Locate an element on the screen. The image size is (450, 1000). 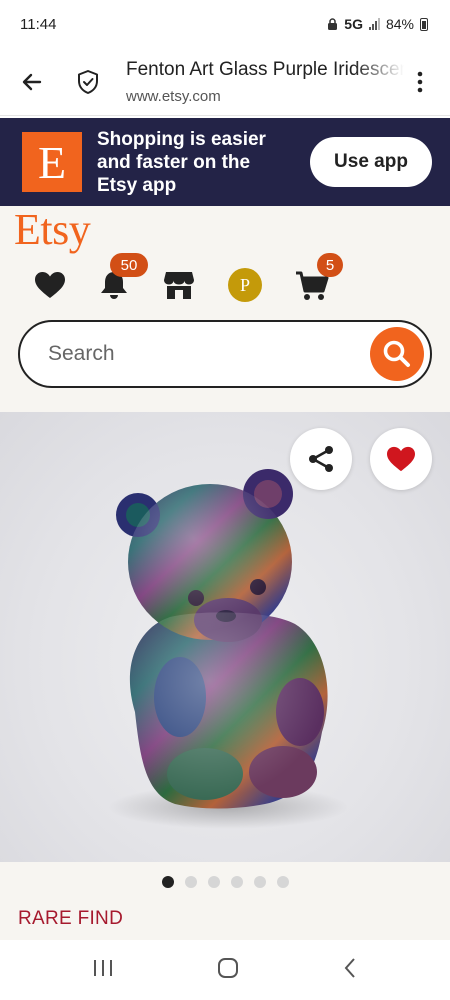
status-time: 11:44 is located at coordinates (38, 24).